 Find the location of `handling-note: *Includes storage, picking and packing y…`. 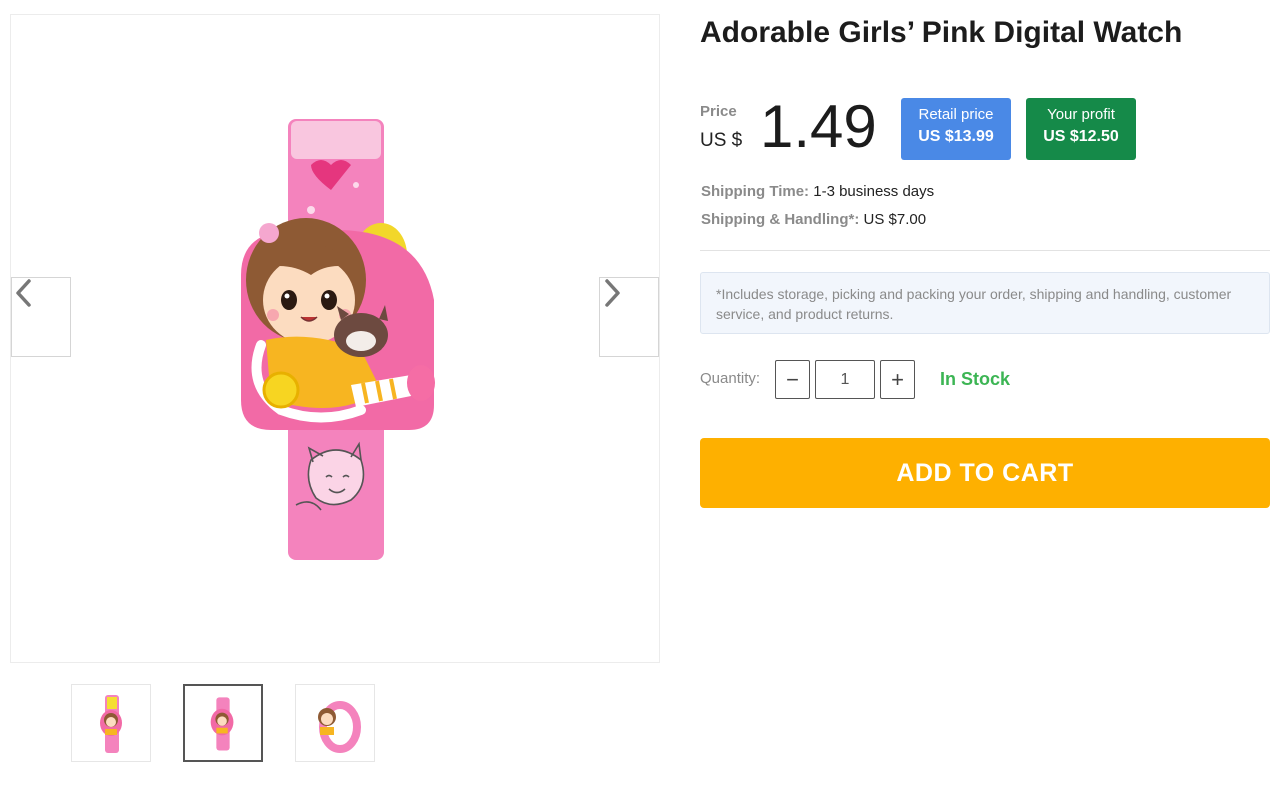

handling-note: *Includes storage, picking and packing y… is located at coordinates (985, 303).